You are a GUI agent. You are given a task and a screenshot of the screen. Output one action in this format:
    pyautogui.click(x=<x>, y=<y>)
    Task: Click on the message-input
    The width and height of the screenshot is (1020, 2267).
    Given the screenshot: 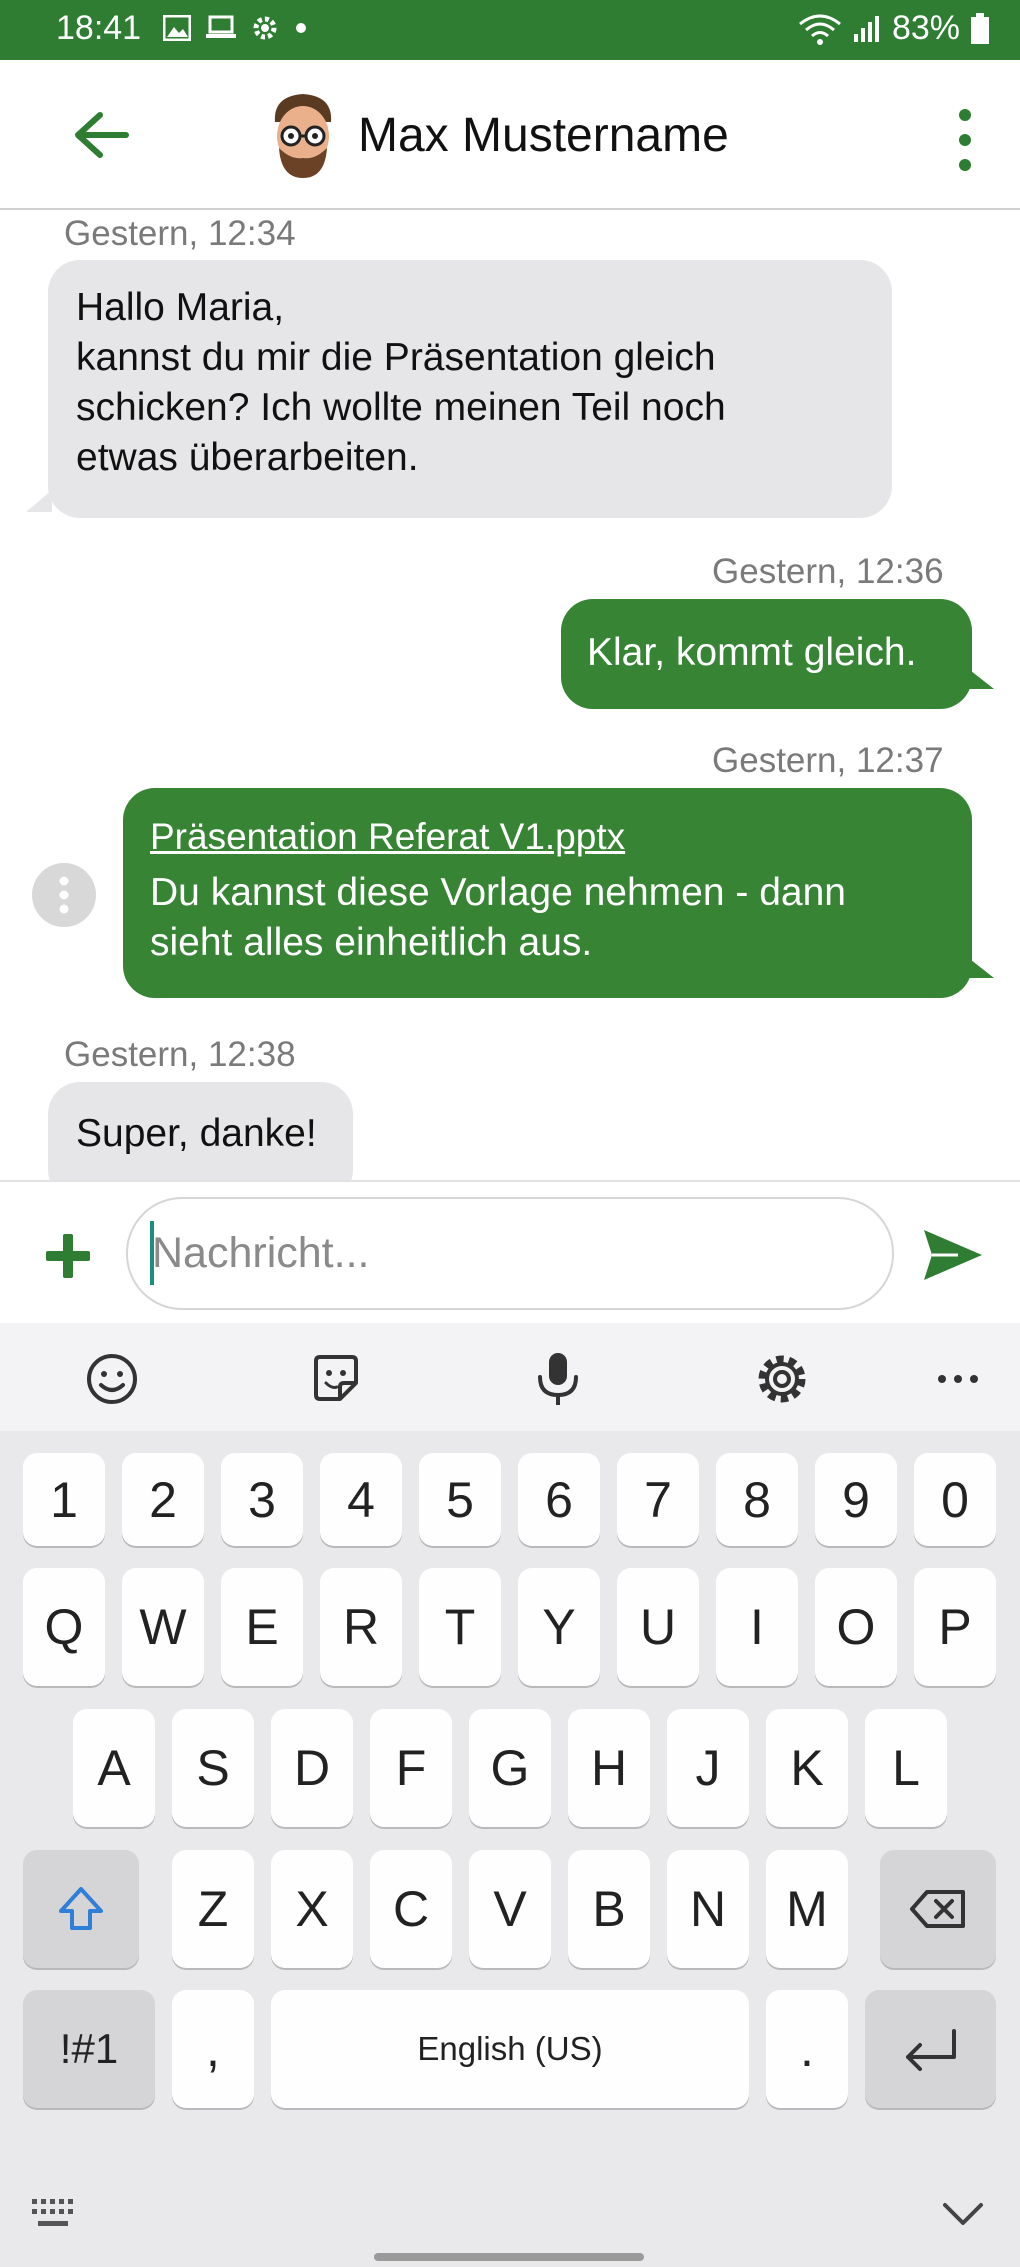 What is the action you would take?
    pyautogui.click(x=510, y=1253)
    